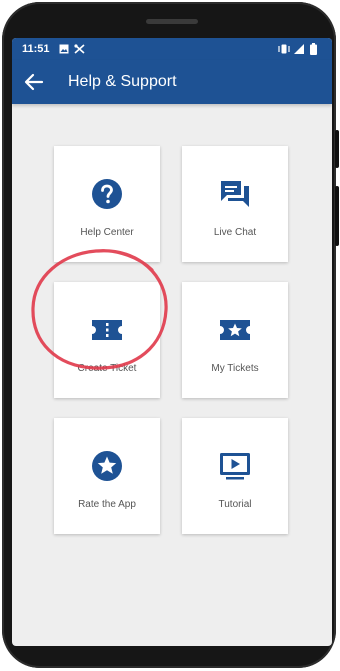 Image resolution: width=340 pixels, height=671 pixels. I want to click on rate-app-tile: Rate the App, so click(107, 476).